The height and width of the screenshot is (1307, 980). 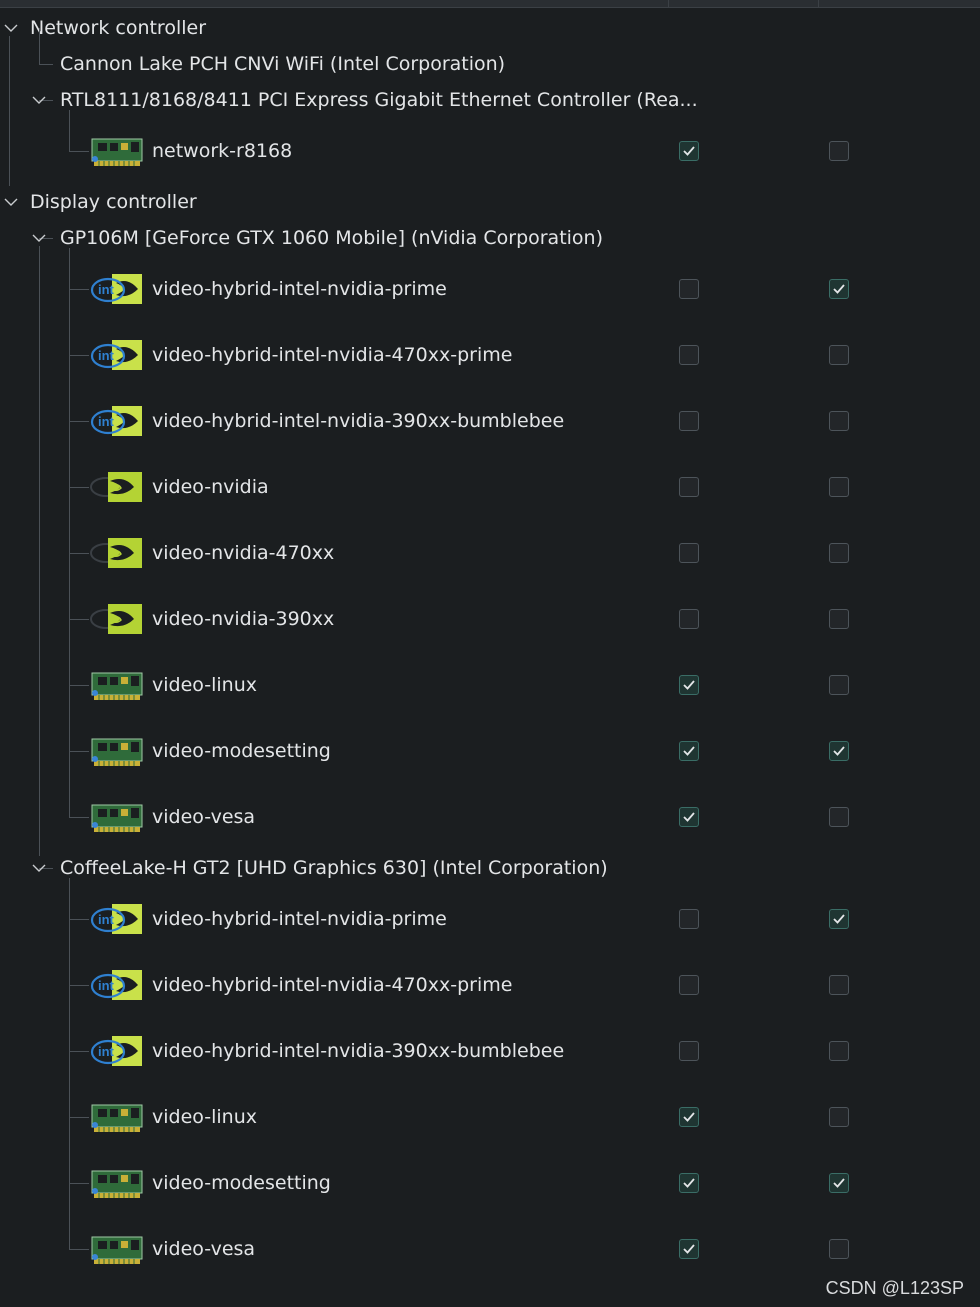 What do you see at coordinates (118, 28) in the screenshot?
I see `group-title: Network controller` at bounding box center [118, 28].